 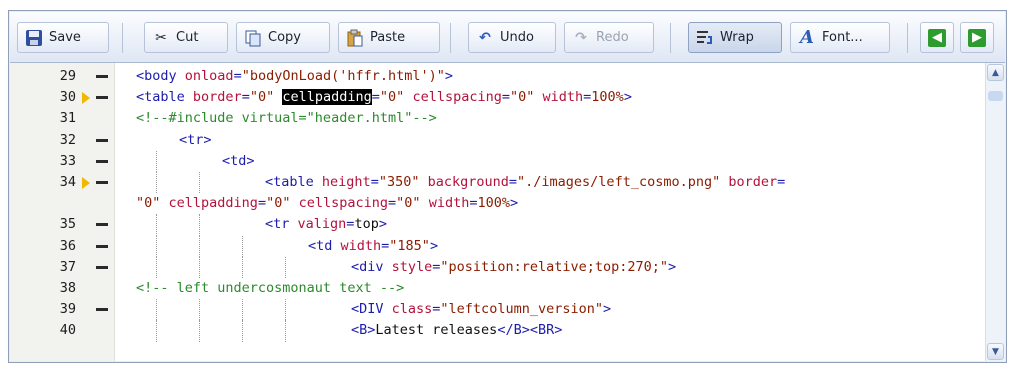 I want to click on line-number: 39, so click(x=67, y=309).